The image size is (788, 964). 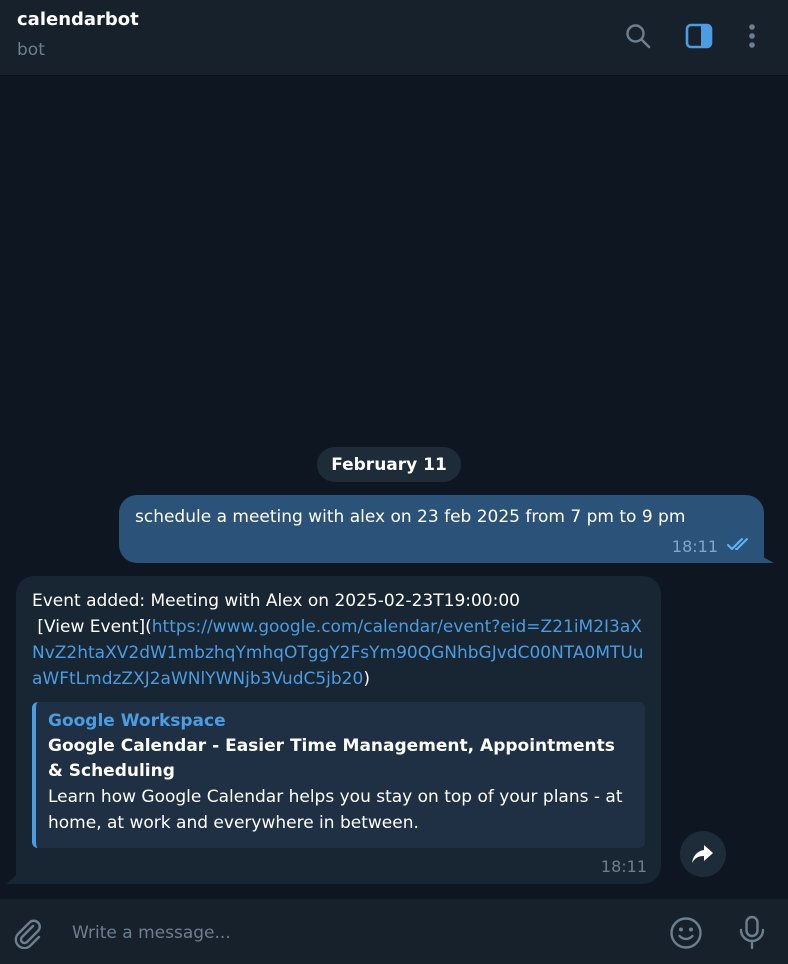 I want to click on forward-arrow-icon, so click(x=702, y=854).